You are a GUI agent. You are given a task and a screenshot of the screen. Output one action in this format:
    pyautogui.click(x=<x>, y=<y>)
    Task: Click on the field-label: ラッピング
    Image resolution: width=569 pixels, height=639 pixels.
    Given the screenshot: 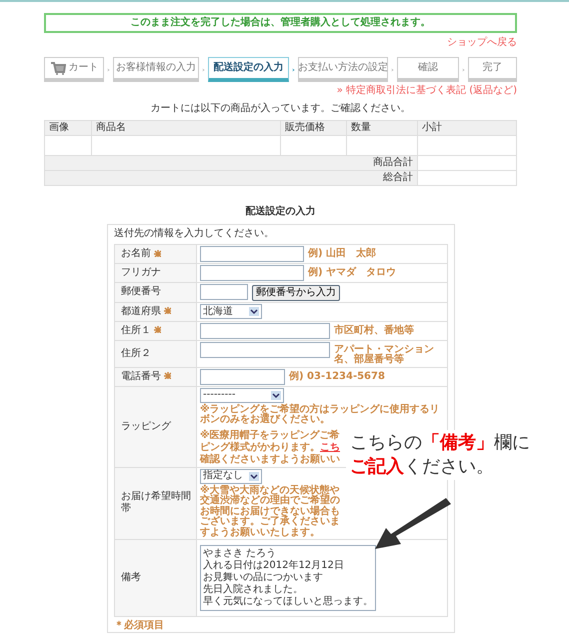 What is the action you would take?
    pyautogui.click(x=146, y=426)
    